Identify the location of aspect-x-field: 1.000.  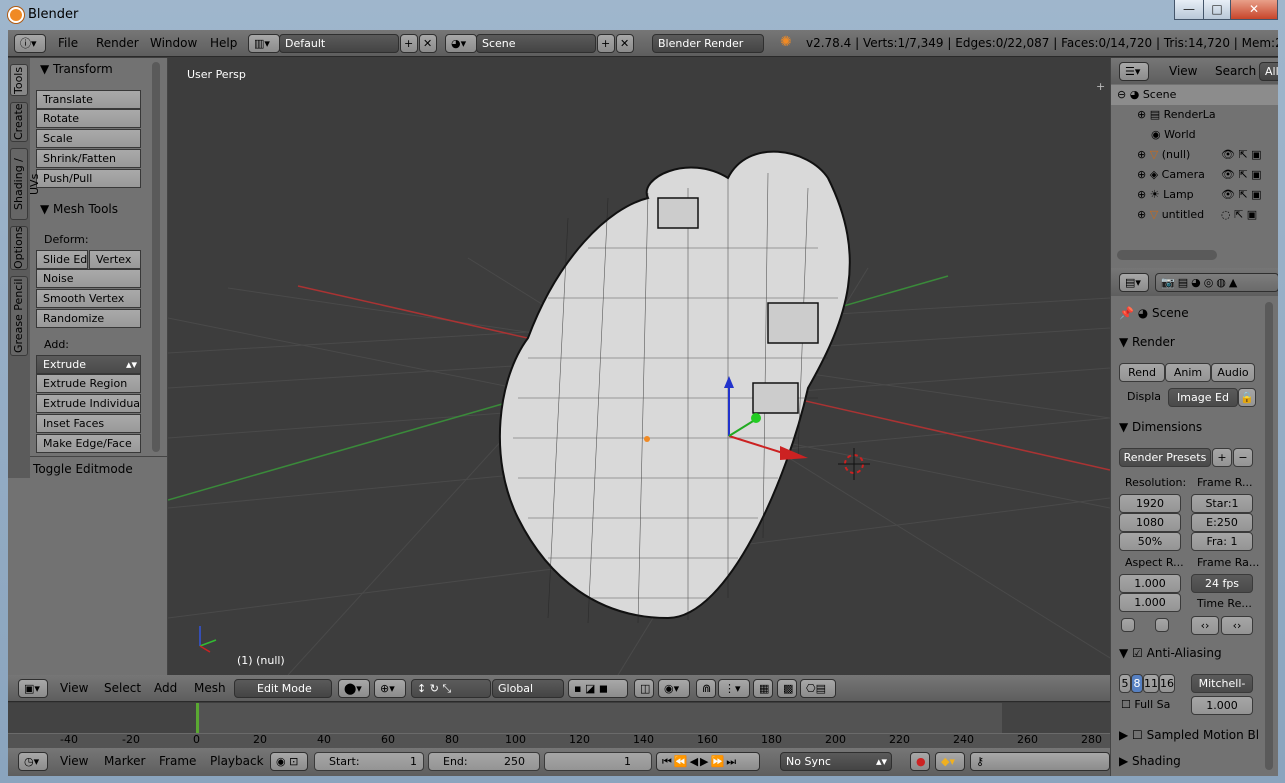
(1150, 583).